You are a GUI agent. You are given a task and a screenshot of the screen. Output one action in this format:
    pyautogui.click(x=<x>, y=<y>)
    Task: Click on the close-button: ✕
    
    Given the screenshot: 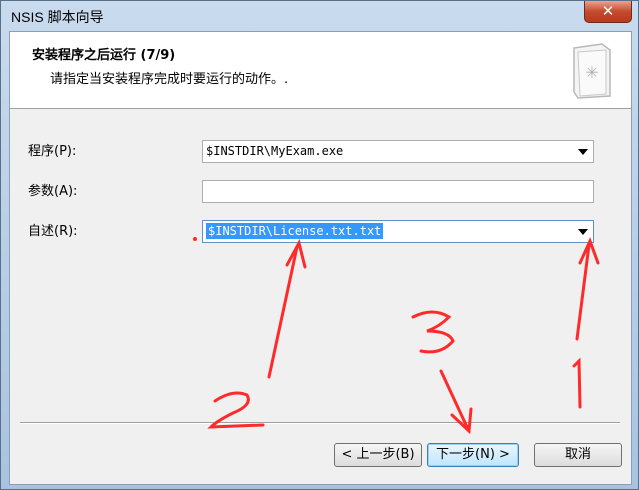 What is the action you would take?
    pyautogui.click(x=608, y=12)
    